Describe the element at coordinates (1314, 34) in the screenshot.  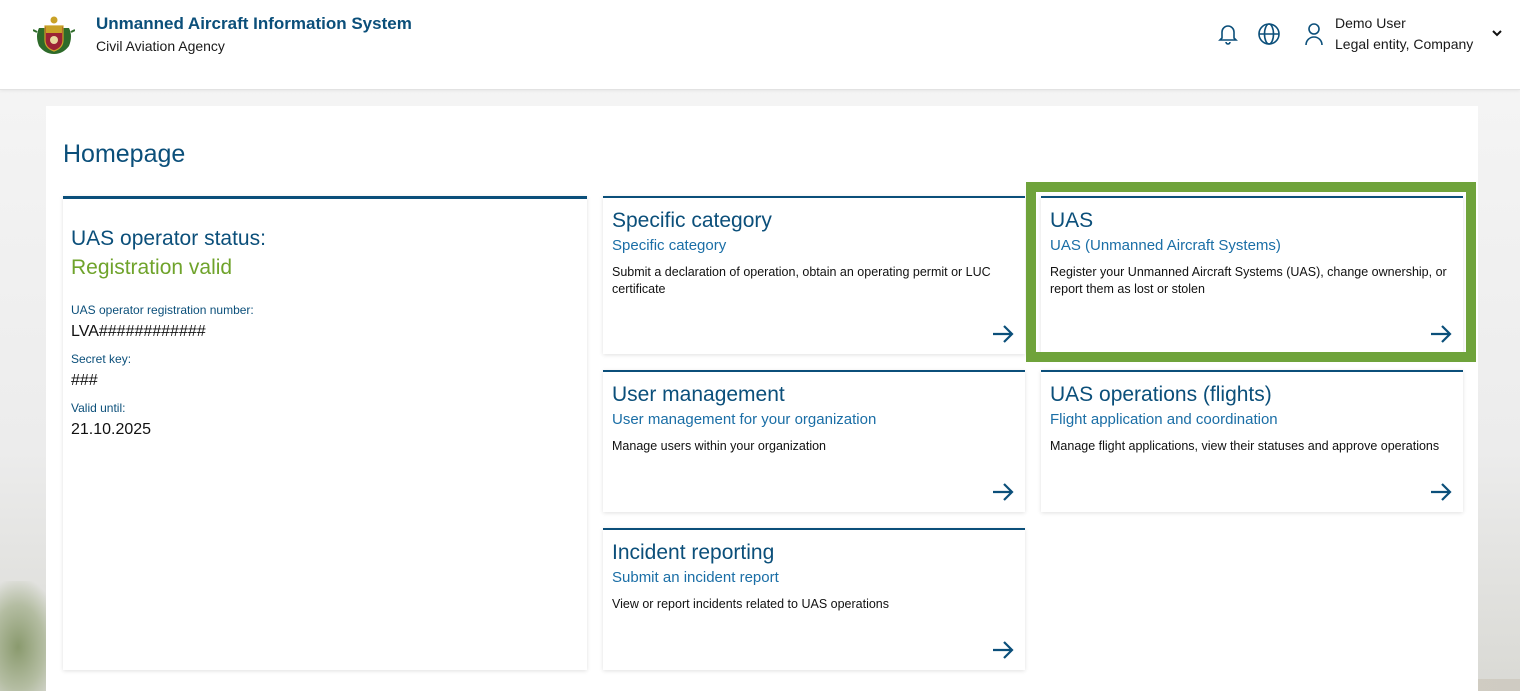
I see `user-icon` at that location.